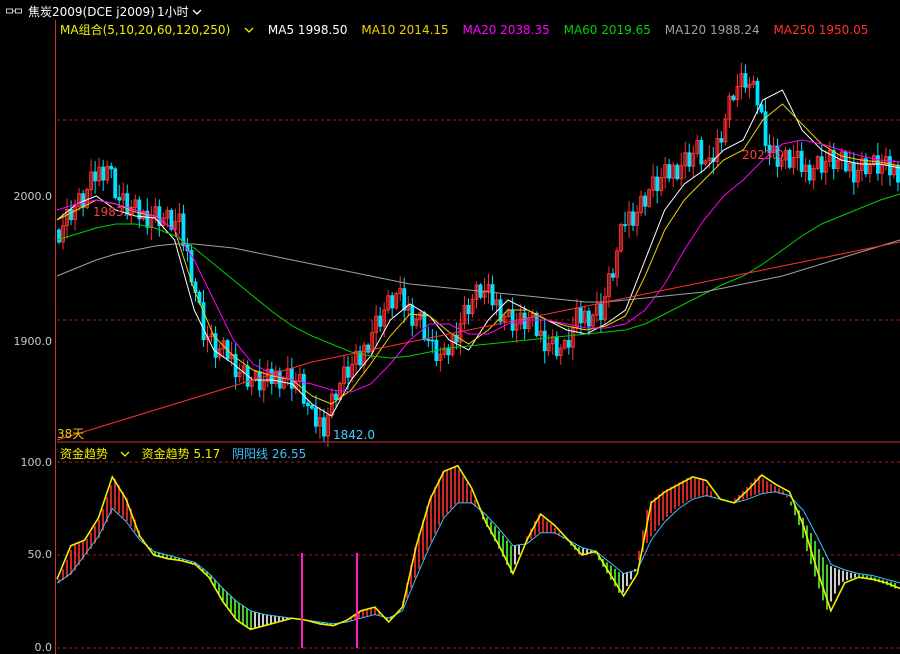 This screenshot has height=654, width=900. What do you see at coordinates (43, 647) in the screenshot?
I see `sub-tick-0: 0.0` at bounding box center [43, 647].